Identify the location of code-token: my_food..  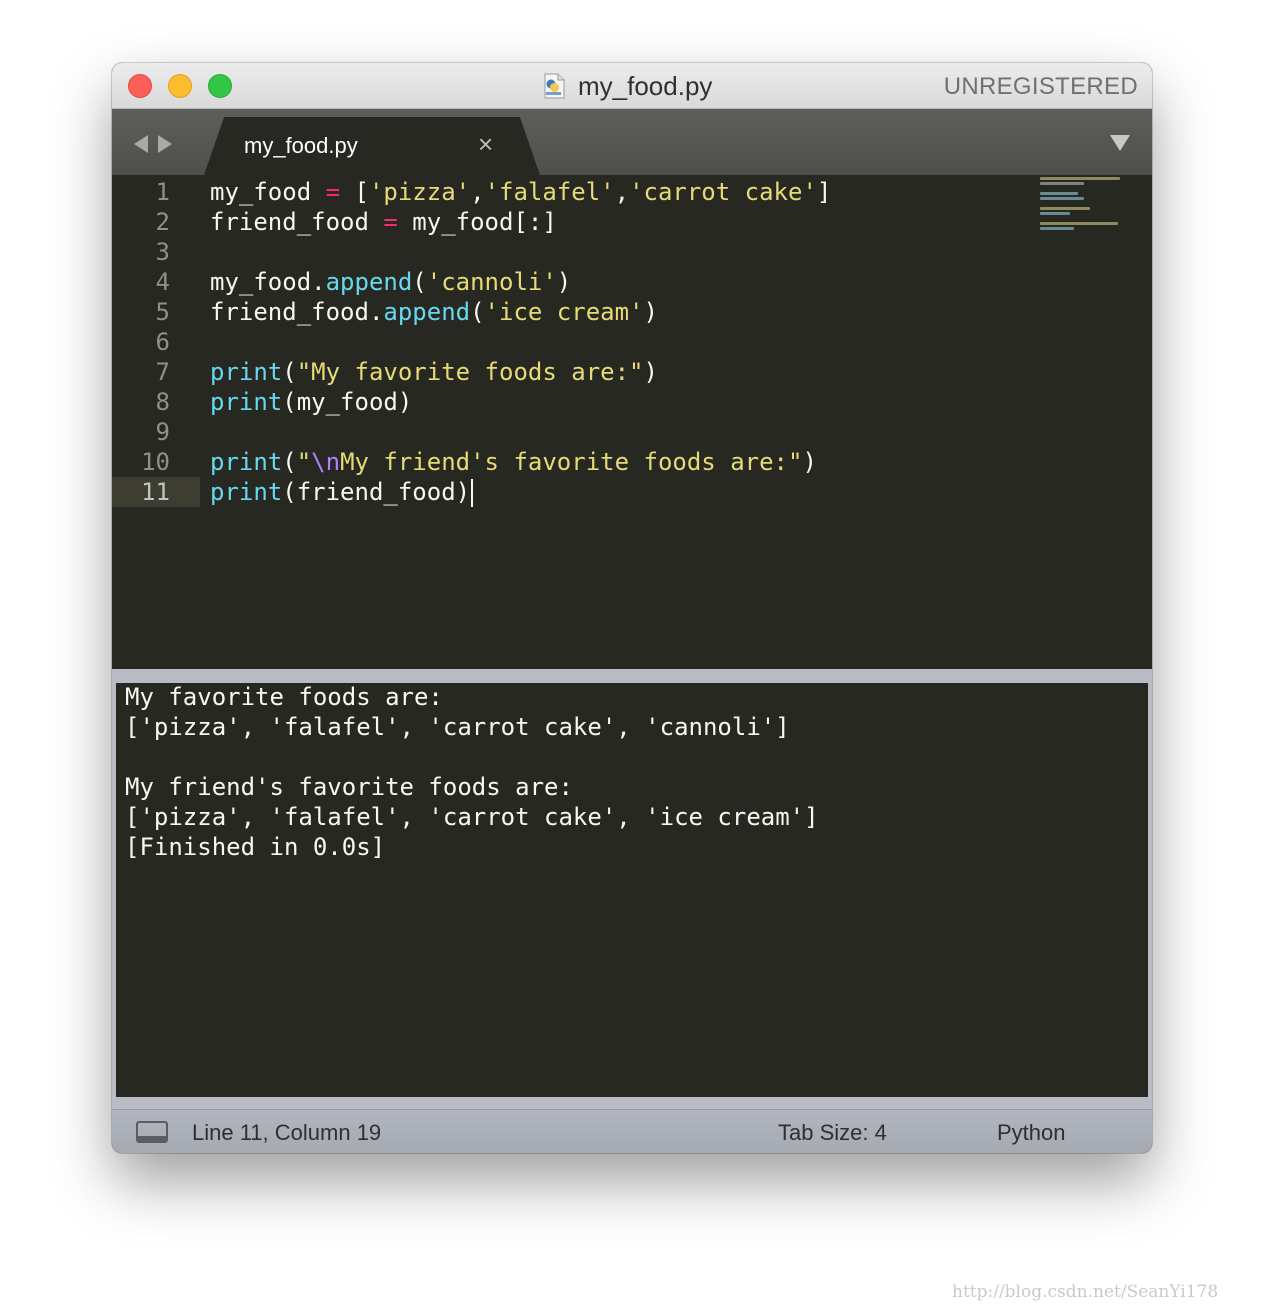
(268, 282).